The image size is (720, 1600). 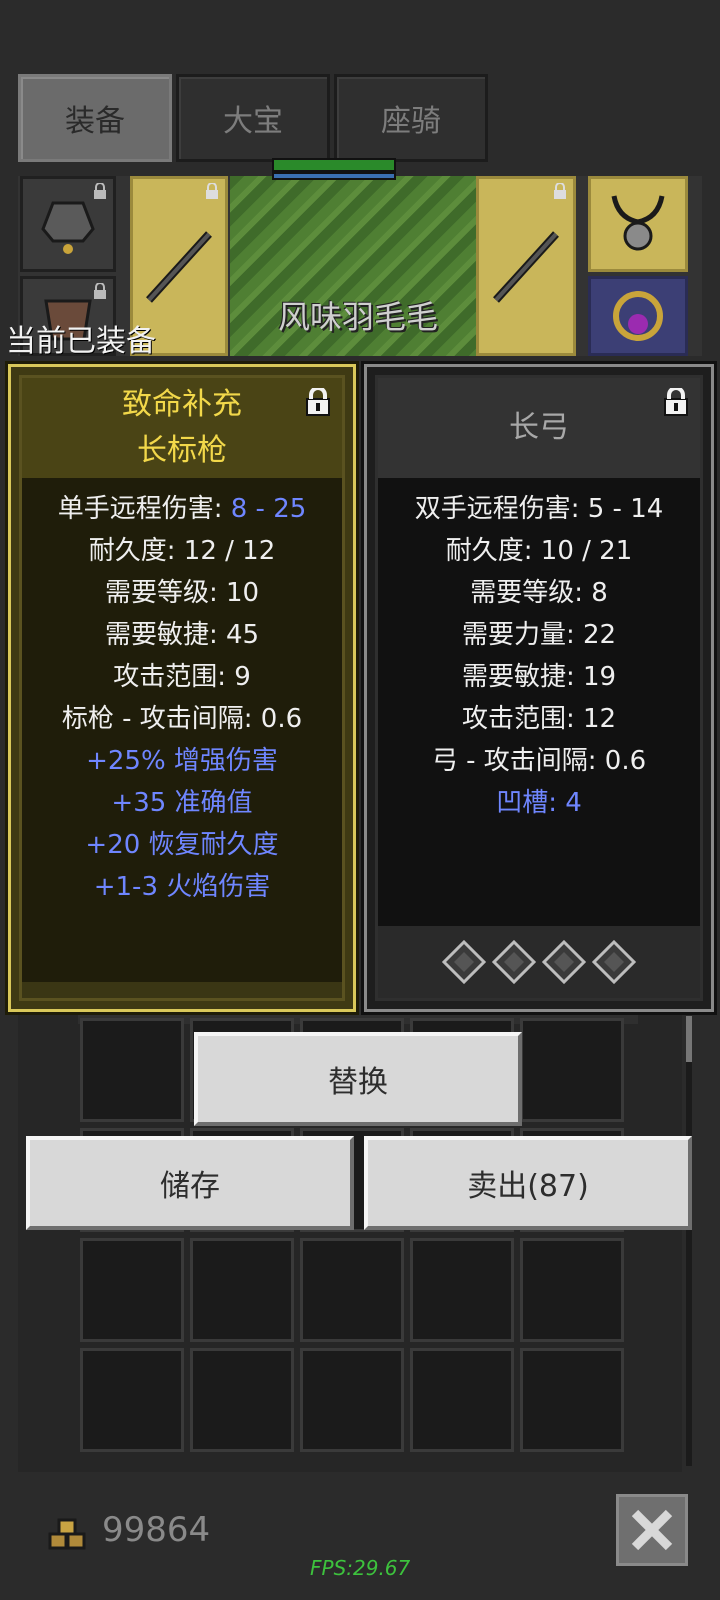 What do you see at coordinates (81, 341) in the screenshot?
I see `equipped-label: 当前已装备` at bounding box center [81, 341].